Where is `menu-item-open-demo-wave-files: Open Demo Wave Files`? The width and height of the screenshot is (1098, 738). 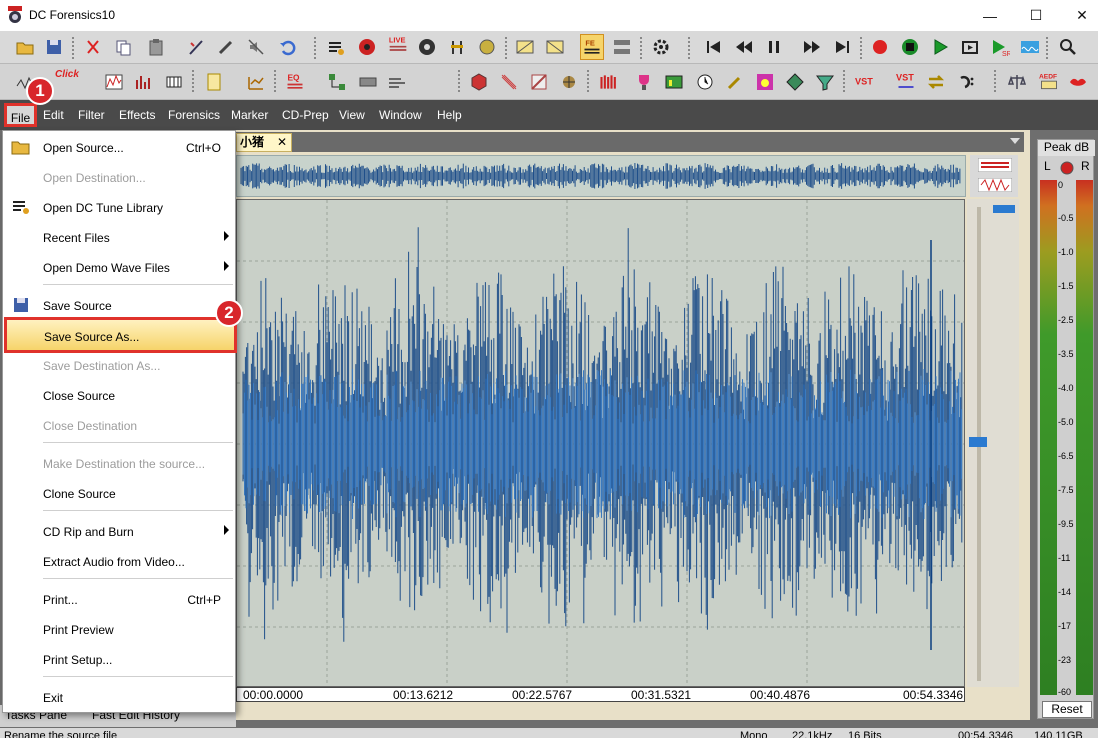 menu-item-open-demo-wave-files: Open Demo Wave Files is located at coordinates (119, 267).